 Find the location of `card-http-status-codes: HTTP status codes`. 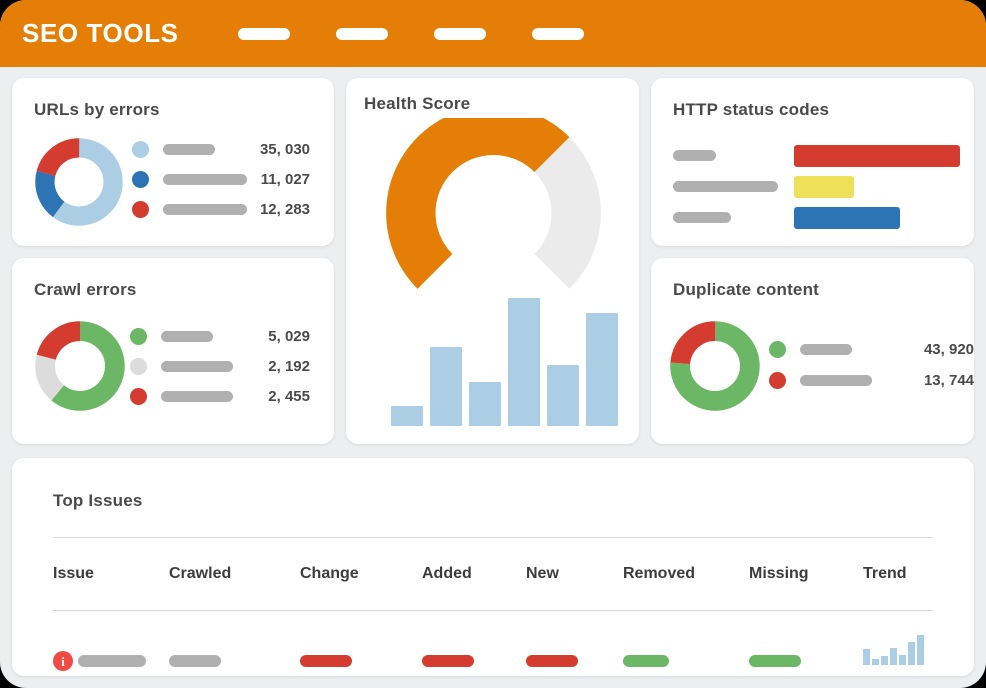

card-http-status-codes: HTTP status codes is located at coordinates (812, 162).